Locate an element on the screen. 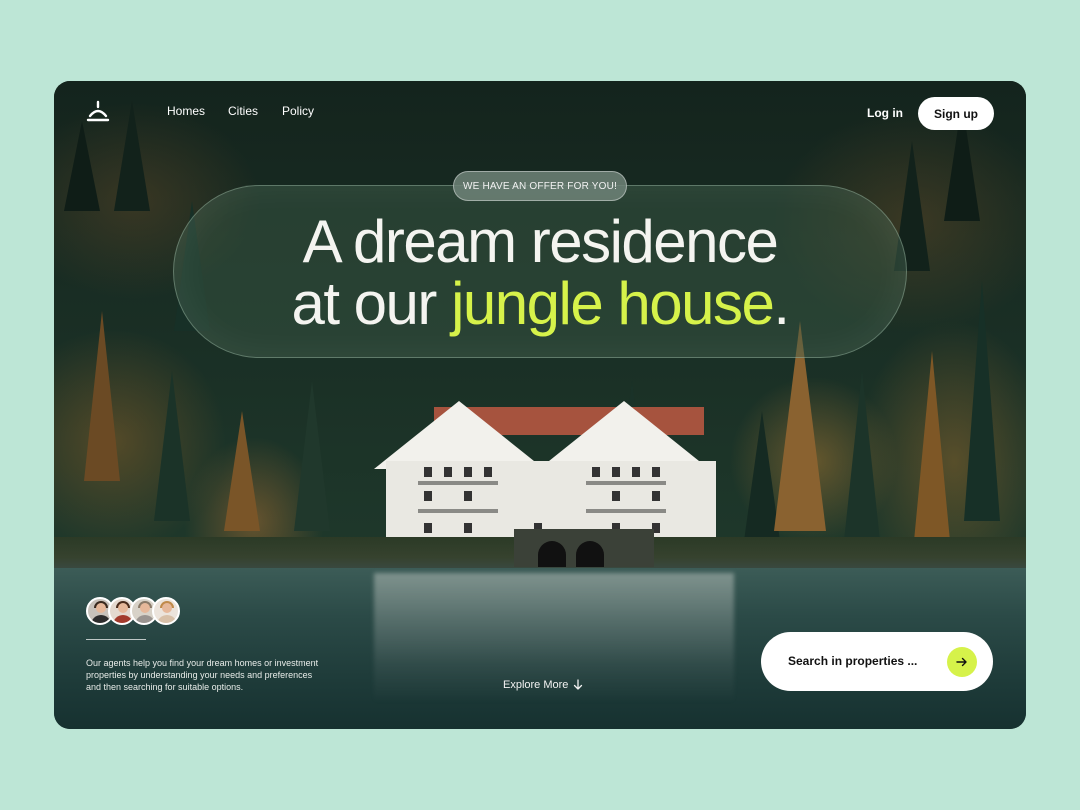  explore-label: Explore More is located at coordinates (536, 685).